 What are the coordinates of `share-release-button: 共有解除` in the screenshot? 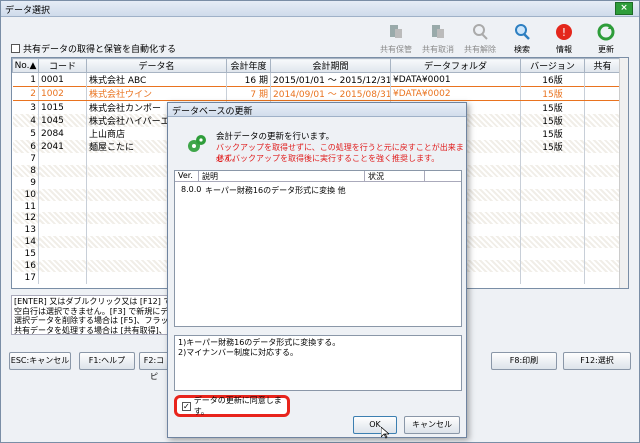 It's located at (480, 39).